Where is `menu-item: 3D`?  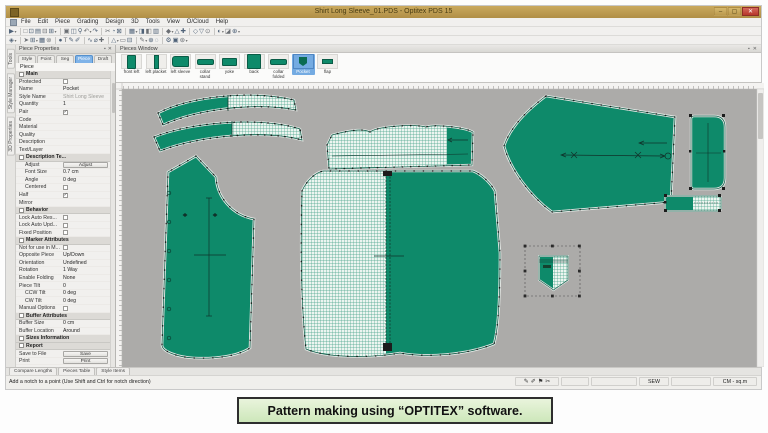
menu-item: 3D is located at coordinates (135, 22).